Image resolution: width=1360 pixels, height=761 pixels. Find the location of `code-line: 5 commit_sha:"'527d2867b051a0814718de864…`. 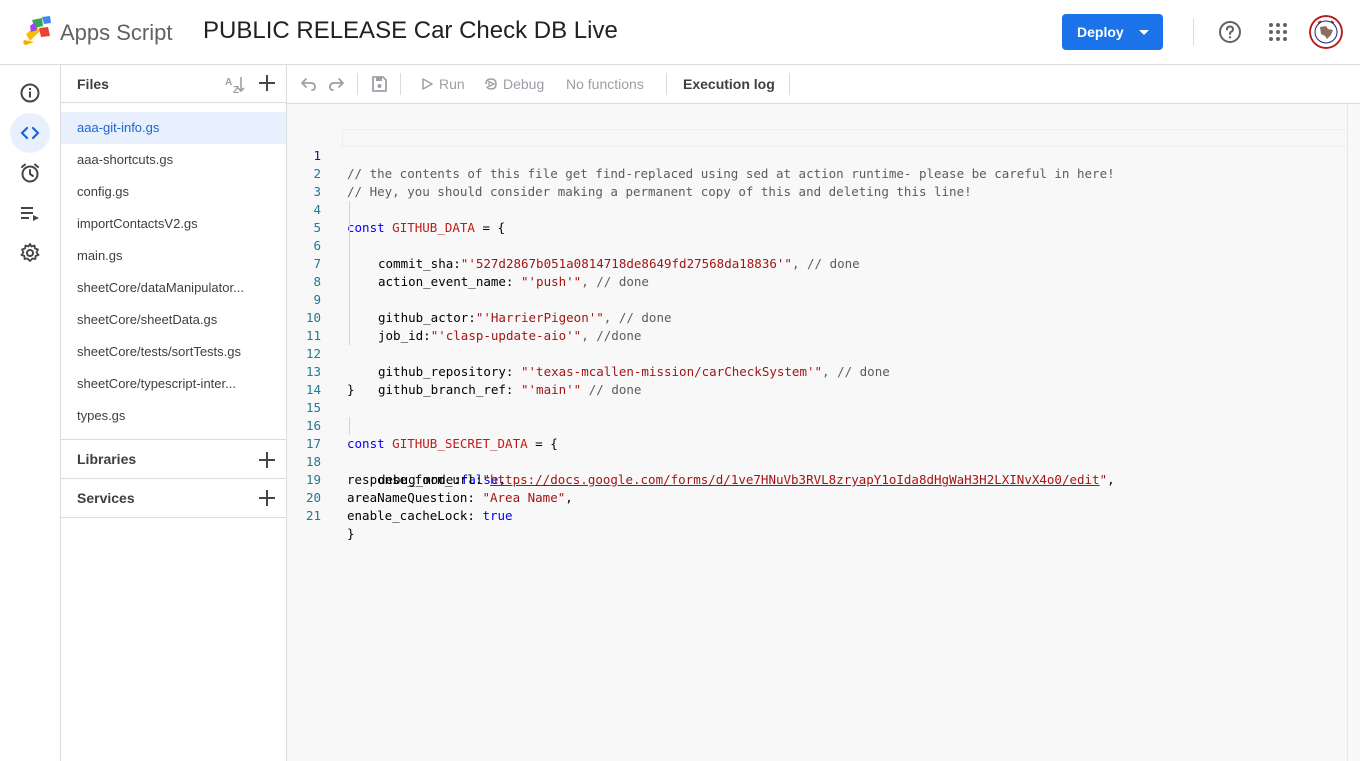

code-line: 5 commit_sha:"'527d2867b051a0814718de864… is located at coordinates (817, 236).